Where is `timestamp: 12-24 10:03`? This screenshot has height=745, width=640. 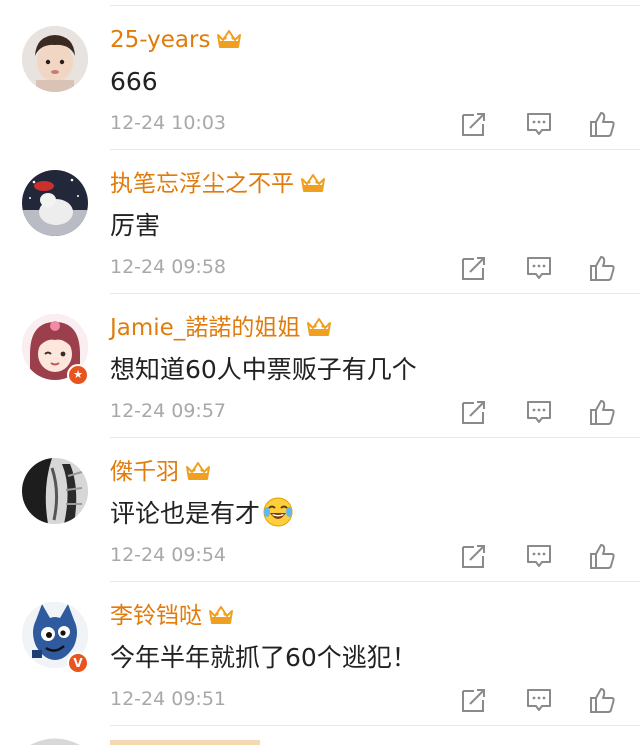
timestamp: 12-24 10:03 is located at coordinates (168, 123).